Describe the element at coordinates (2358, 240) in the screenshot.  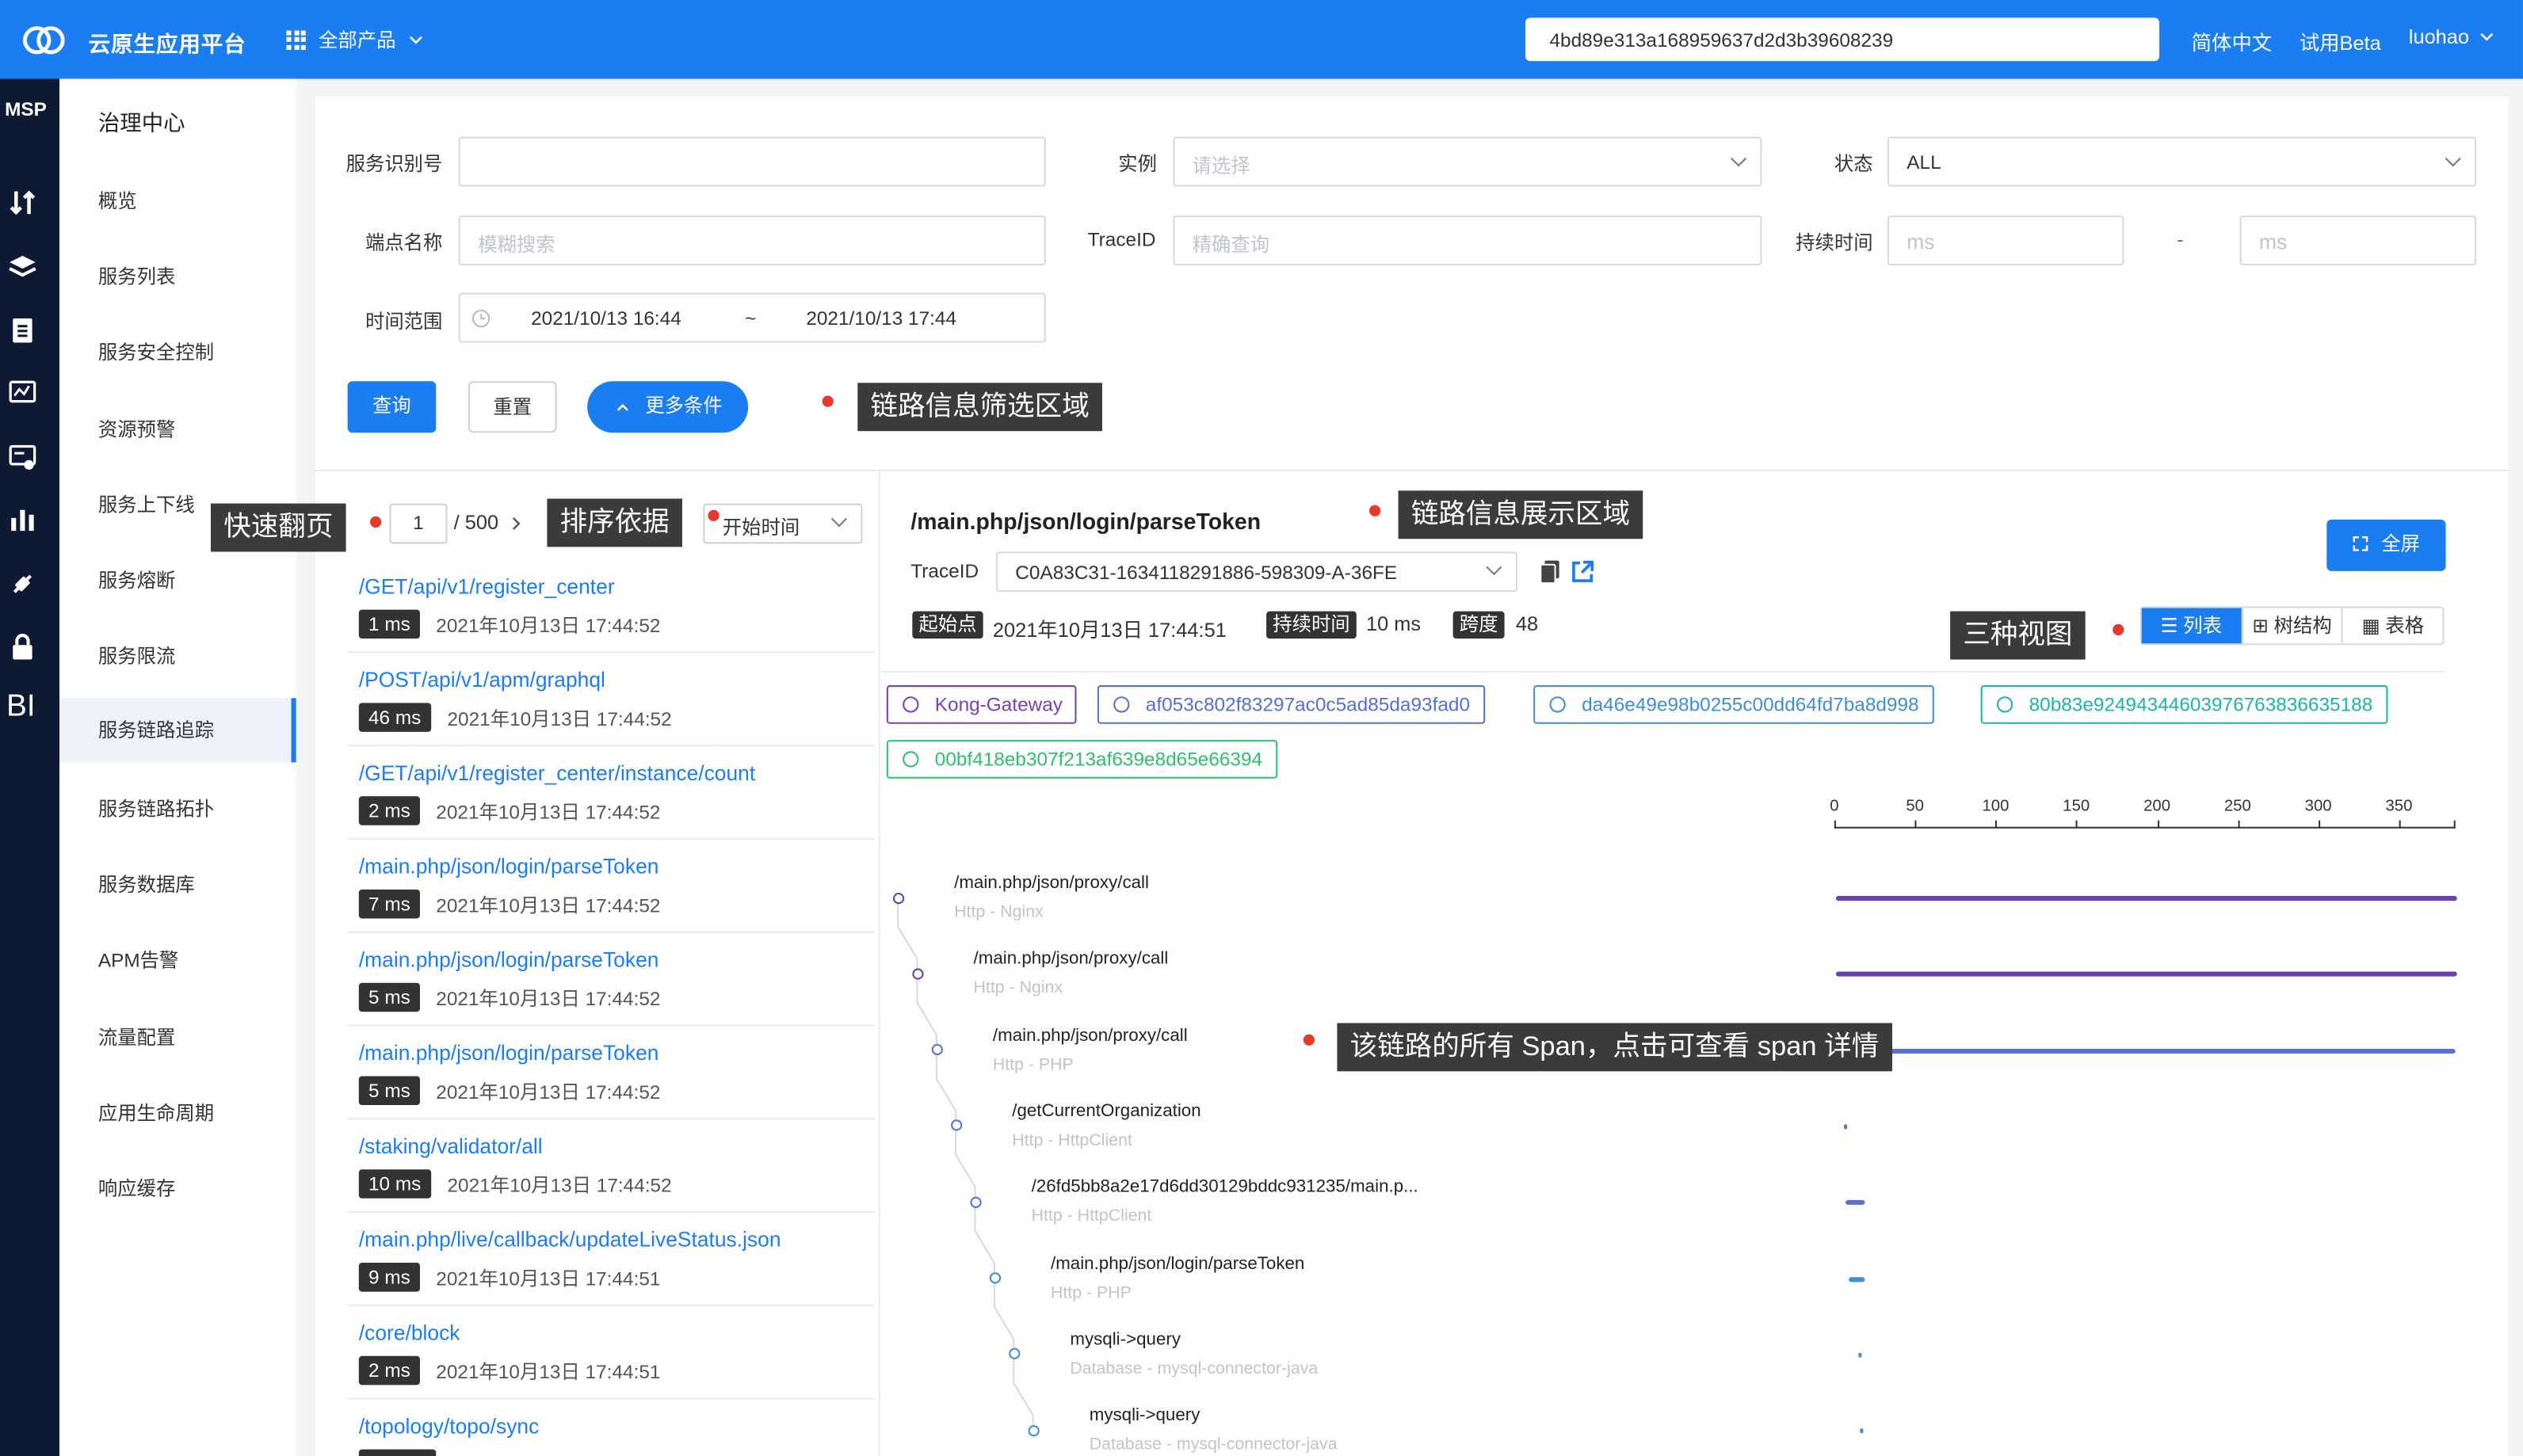
I see `duration-max-input: ms` at that location.